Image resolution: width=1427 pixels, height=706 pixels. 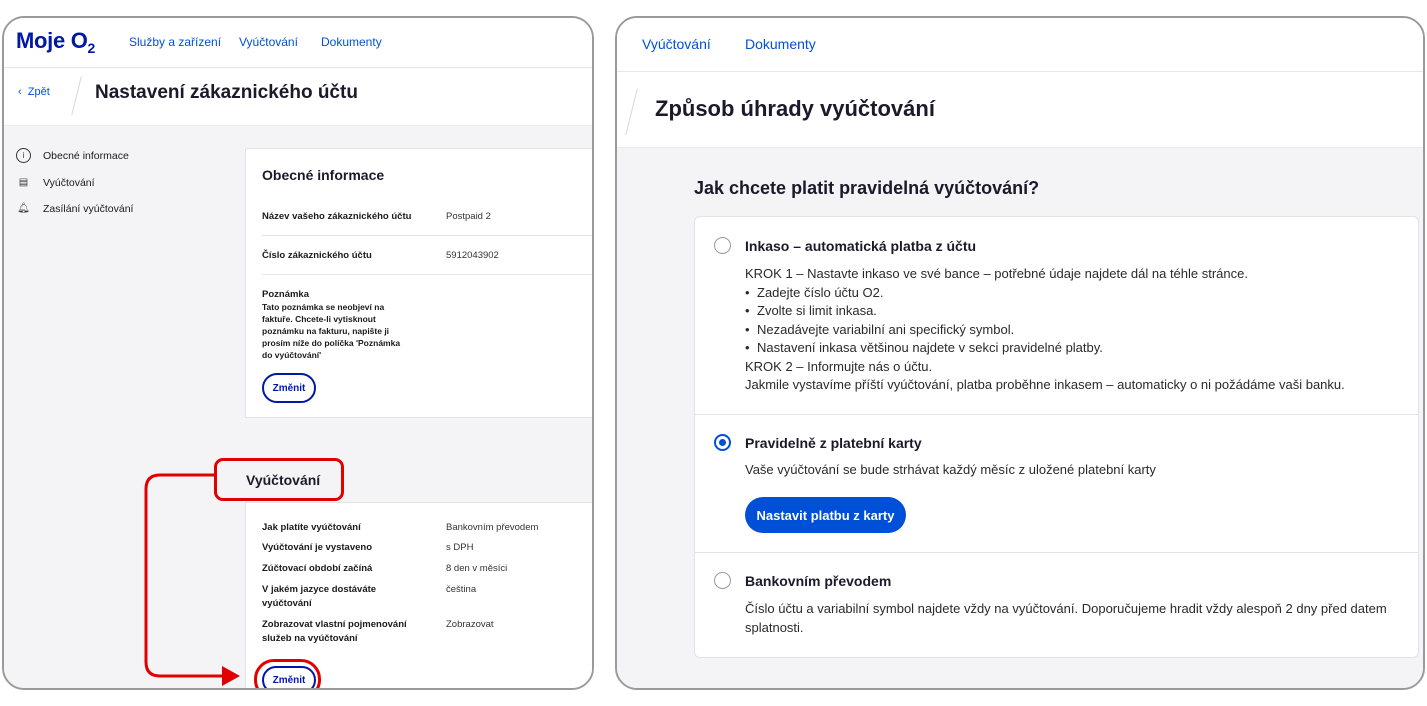 I want to click on chevron-left-icon: ‹, so click(x=23, y=92).